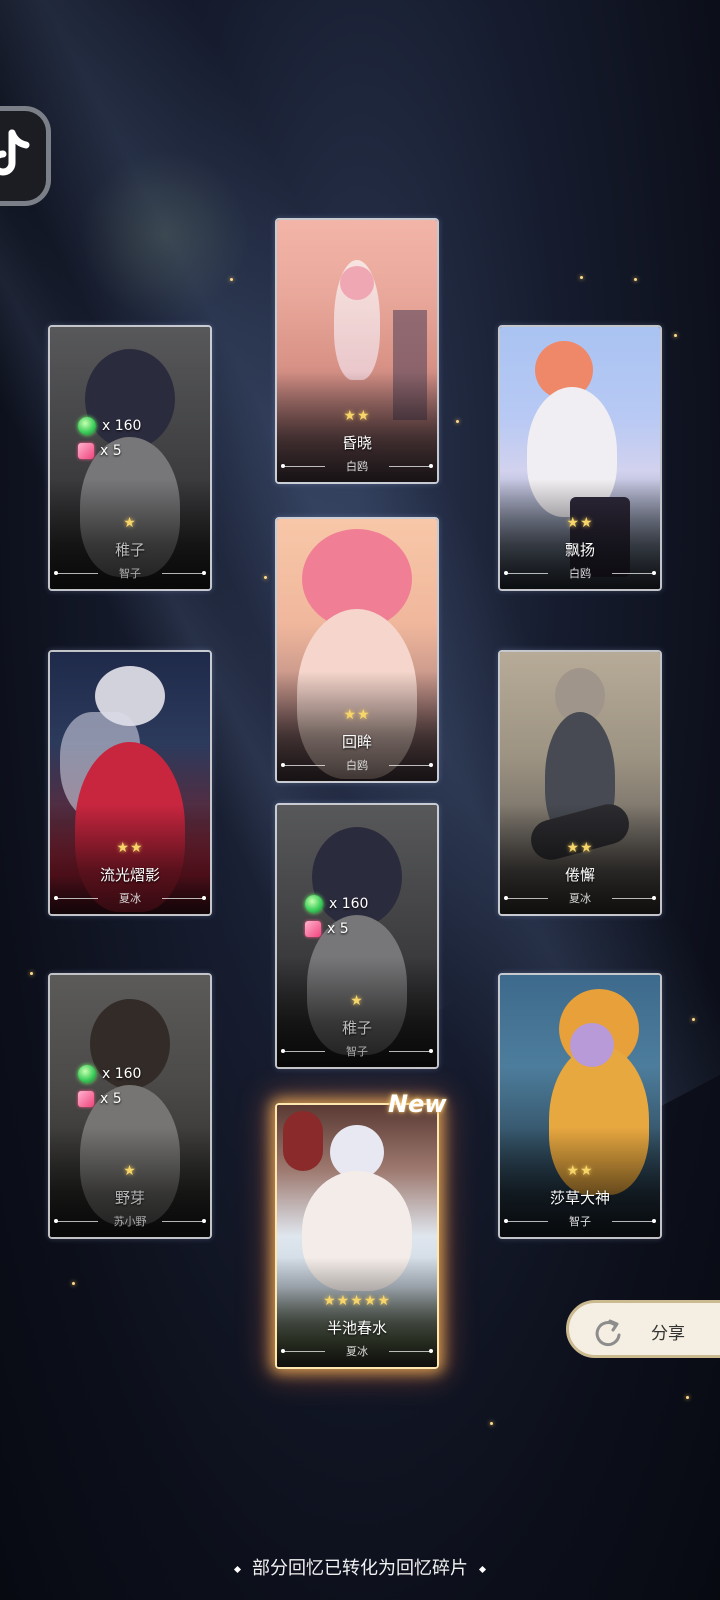 Image resolution: width=720 pixels, height=1600 pixels. What do you see at coordinates (356, 443) in the screenshot?
I see `card-title: 昏晓` at bounding box center [356, 443].